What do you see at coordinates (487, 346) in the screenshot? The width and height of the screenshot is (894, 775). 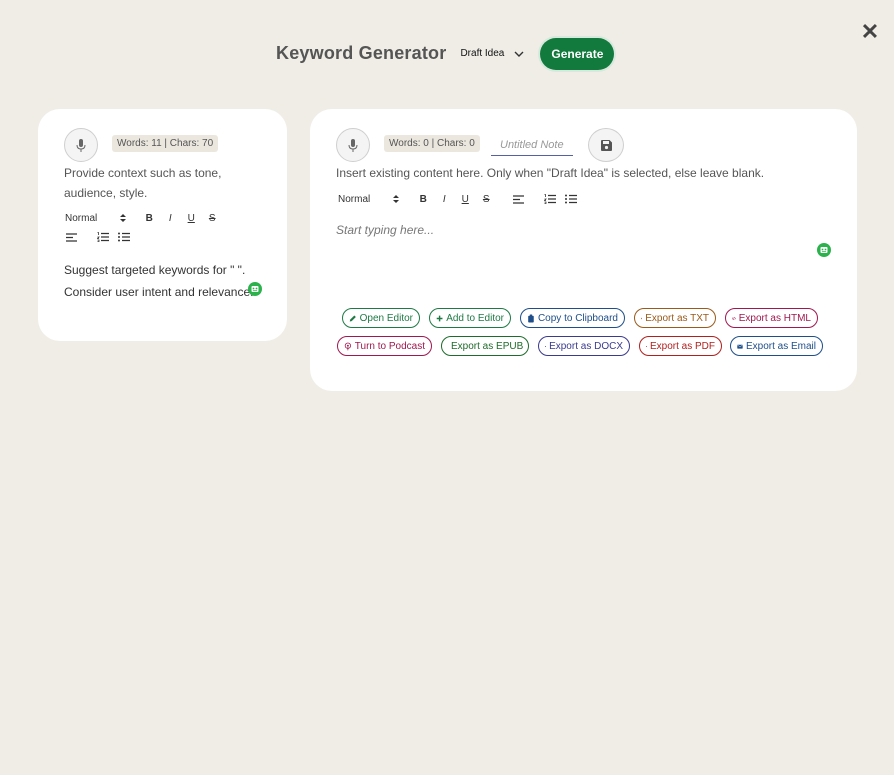 I see `export-epub-label: Export as EPUB` at bounding box center [487, 346].